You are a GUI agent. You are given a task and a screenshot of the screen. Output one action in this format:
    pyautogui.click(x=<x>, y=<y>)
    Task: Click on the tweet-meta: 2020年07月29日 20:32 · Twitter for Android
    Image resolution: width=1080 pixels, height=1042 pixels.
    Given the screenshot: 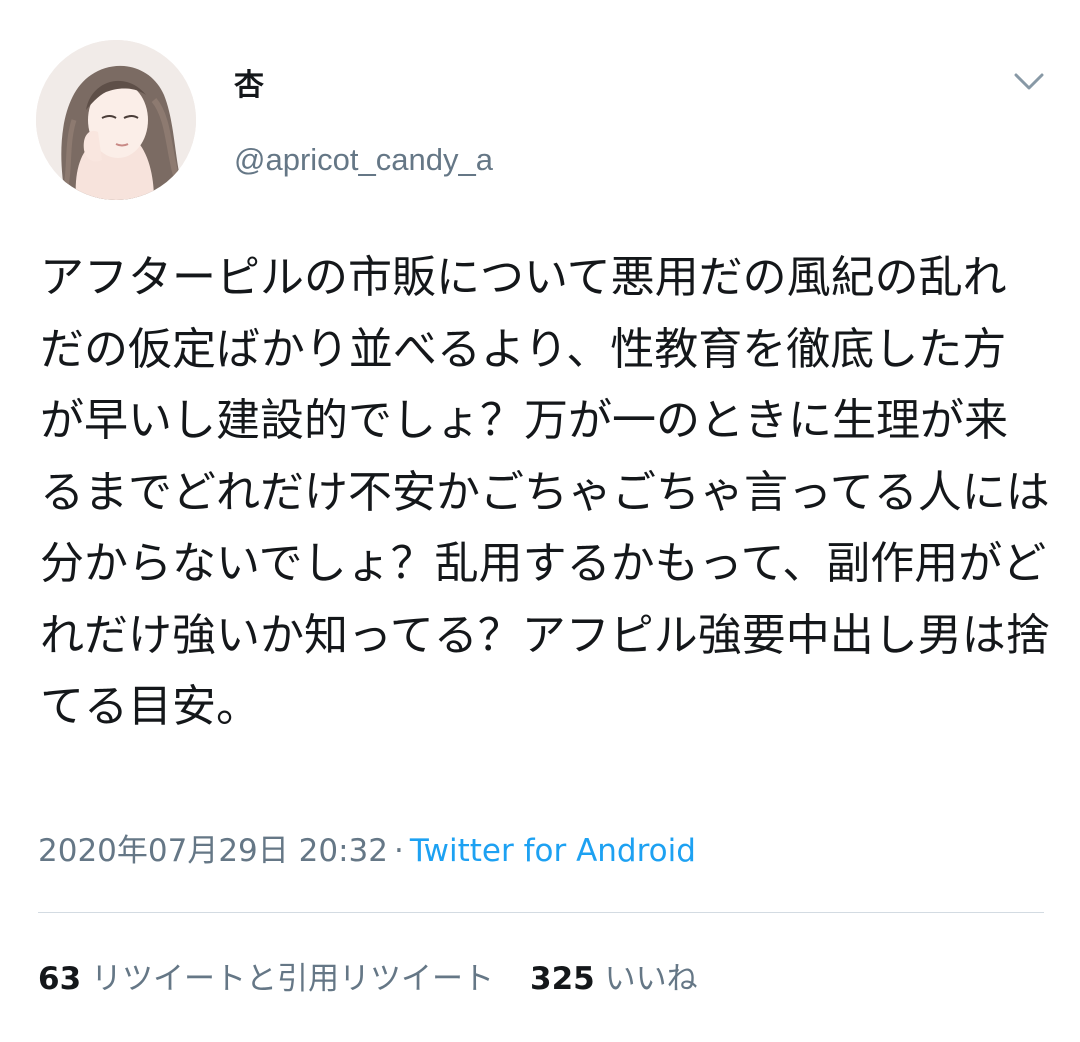 What is the action you would take?
    pyautogui.click(x=367, y=851)
    